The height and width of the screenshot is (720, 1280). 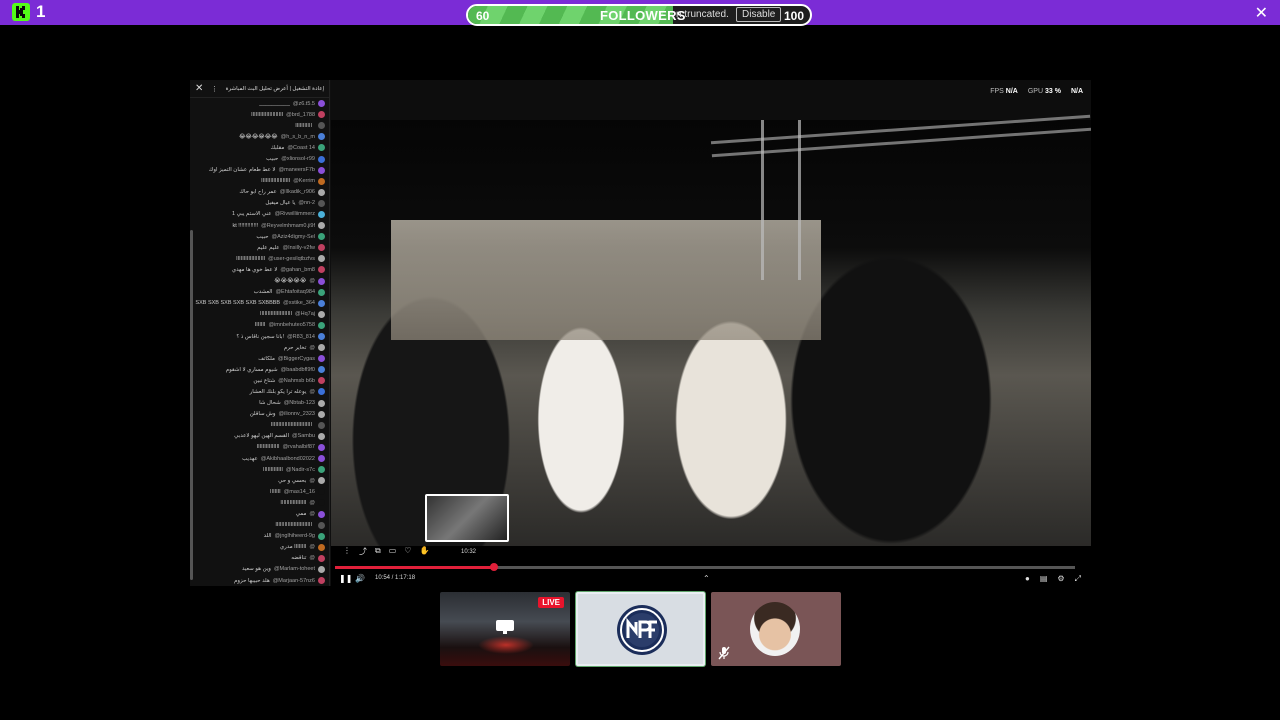 What do you see at coordinates (299, 492) in the screenshot?
I see `chat-username: @mas14_16` at bounding box center [299, 492].